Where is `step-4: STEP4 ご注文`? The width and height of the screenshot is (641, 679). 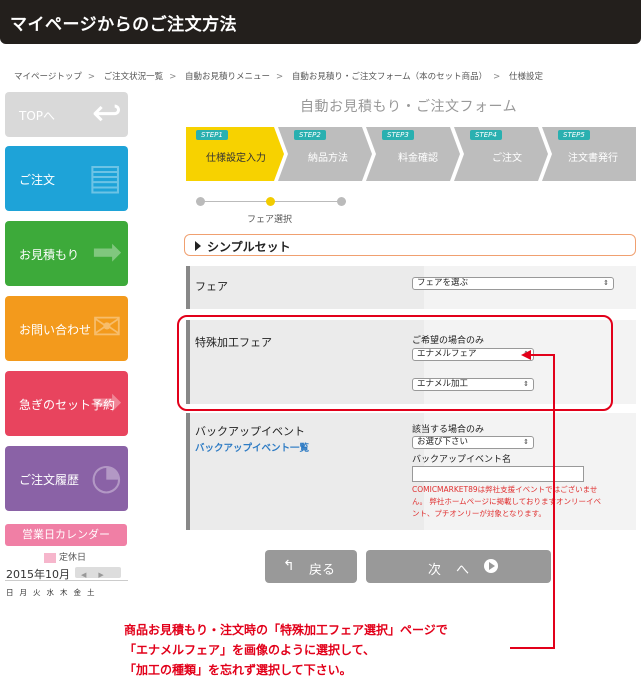 step-4: STEP4 ご注文 is located at coordinates (501, 154).